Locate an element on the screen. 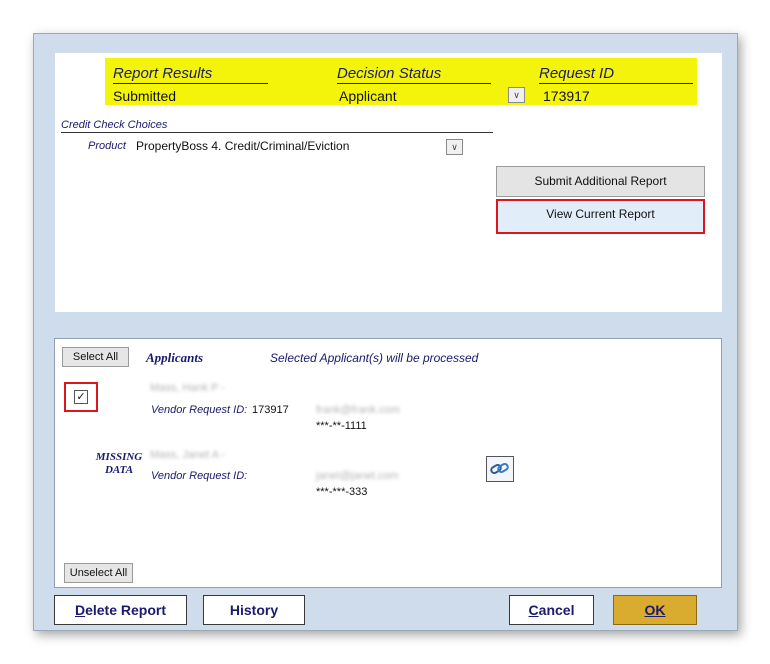  product-label: Product is located at coordinates (107, 146).